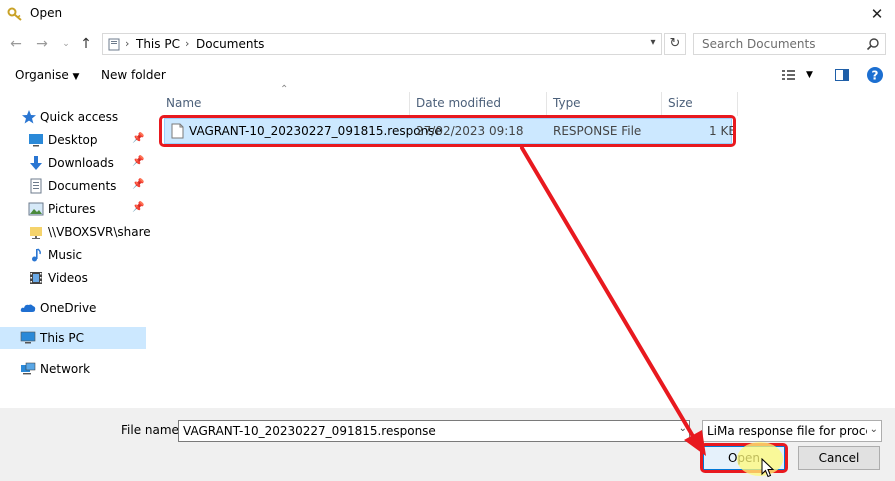  Describe the element at coordinates (29, 117) in the screenshot. I see `star-icon` at that location.